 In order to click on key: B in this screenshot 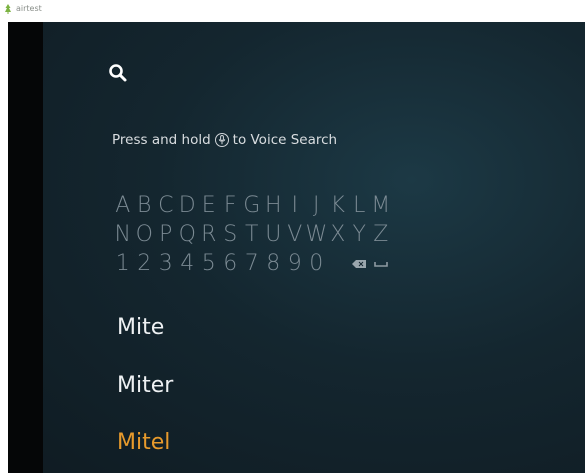, I will do `click(145, 206)`.